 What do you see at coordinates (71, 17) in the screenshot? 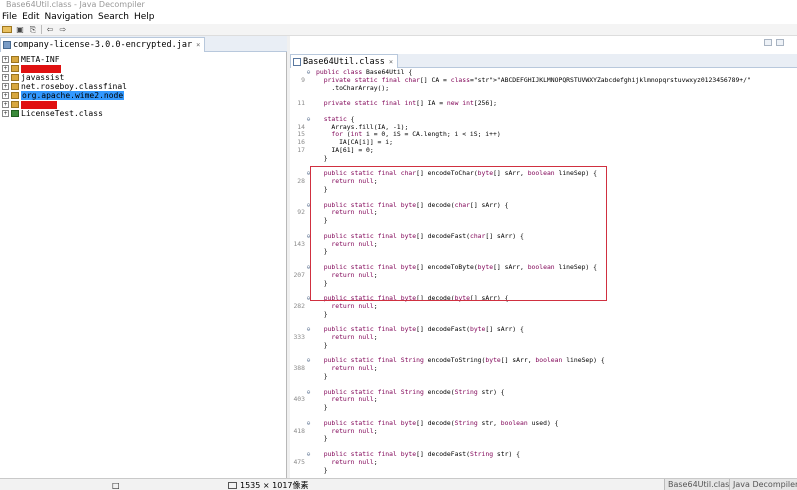
I see `menu-navigation: Navigation` at bounding box center [71, 17].